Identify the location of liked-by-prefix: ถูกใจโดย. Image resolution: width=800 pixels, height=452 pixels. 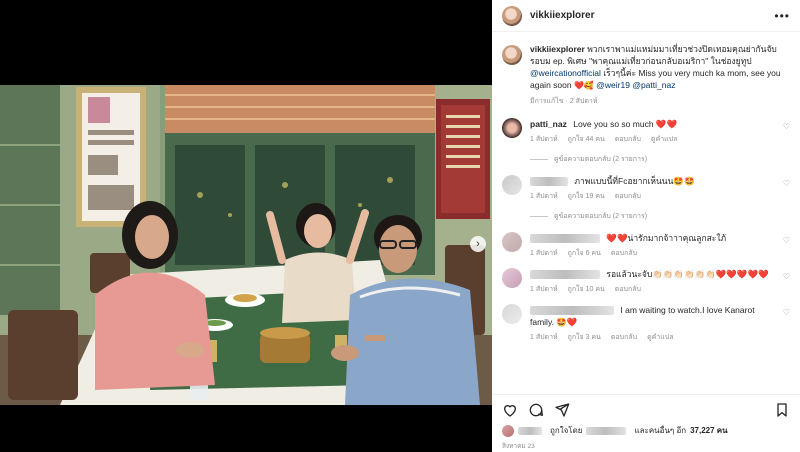
(566, 430).